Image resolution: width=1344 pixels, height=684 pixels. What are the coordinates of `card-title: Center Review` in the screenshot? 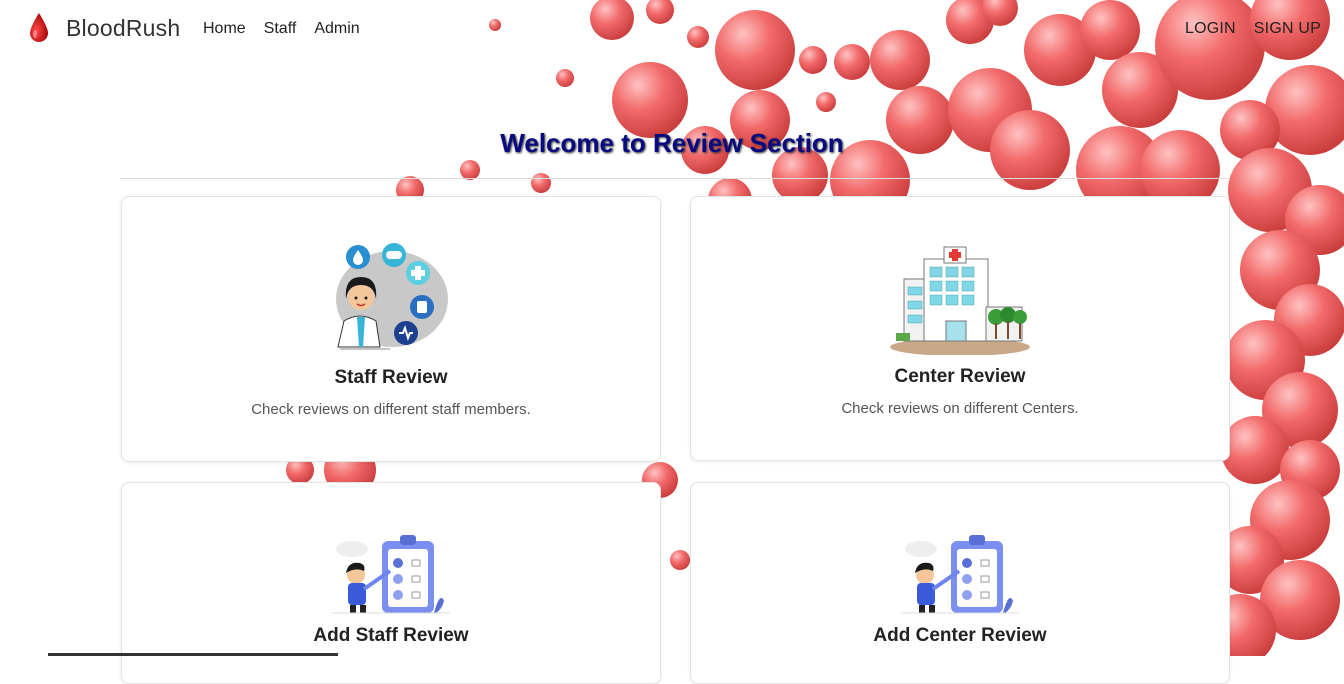 It's located at (960, 376).